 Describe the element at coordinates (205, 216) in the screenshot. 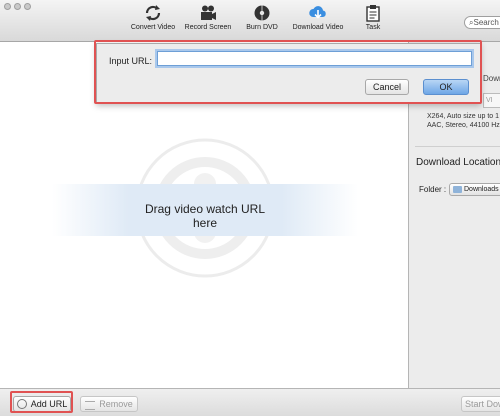

I see `drop-instruction: Drag video watch URL here` at that location.